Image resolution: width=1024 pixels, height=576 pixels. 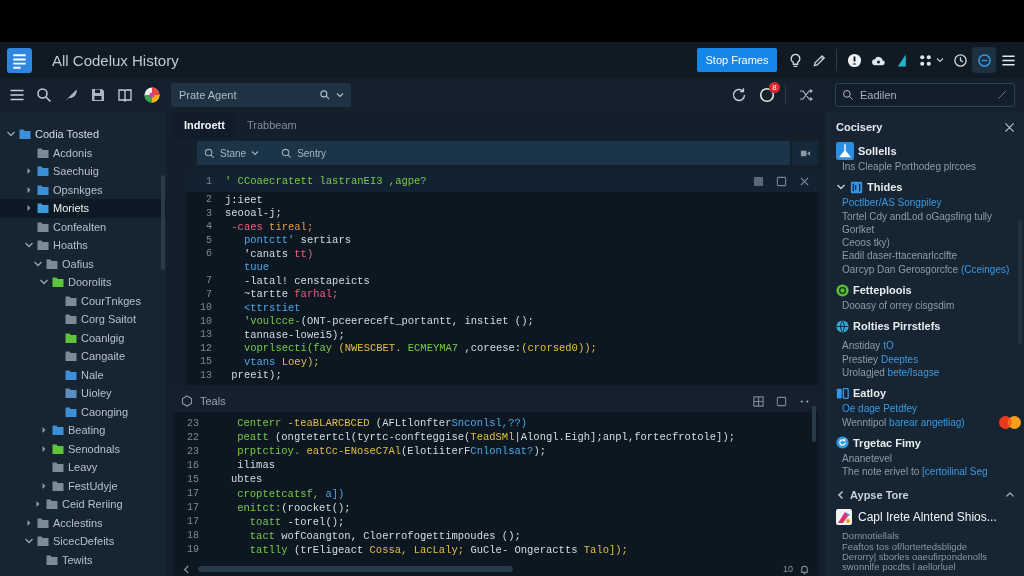 I want to click on tile-icon, so click(x=758, y=181).